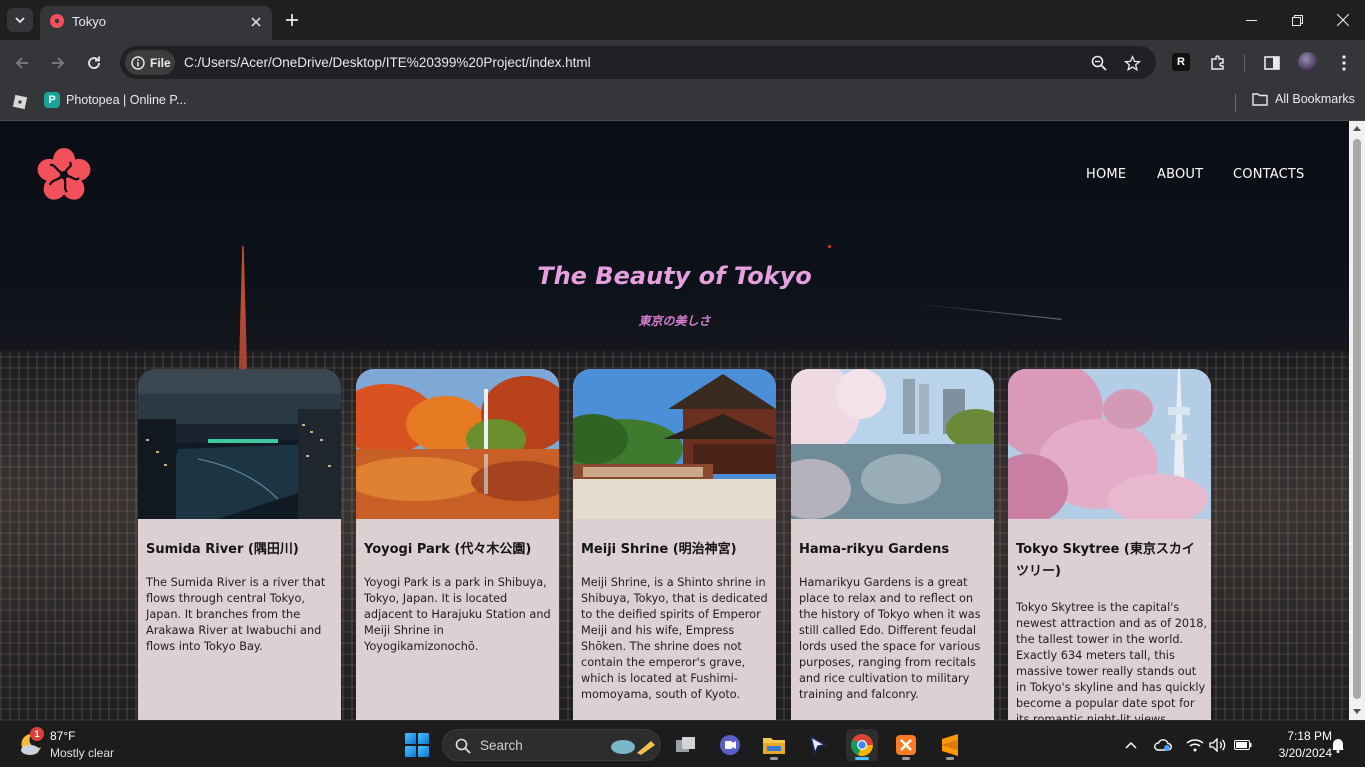 This screenshot has width=1365, height=767. I want to click on weather-badge: 1, so click(37, 734).